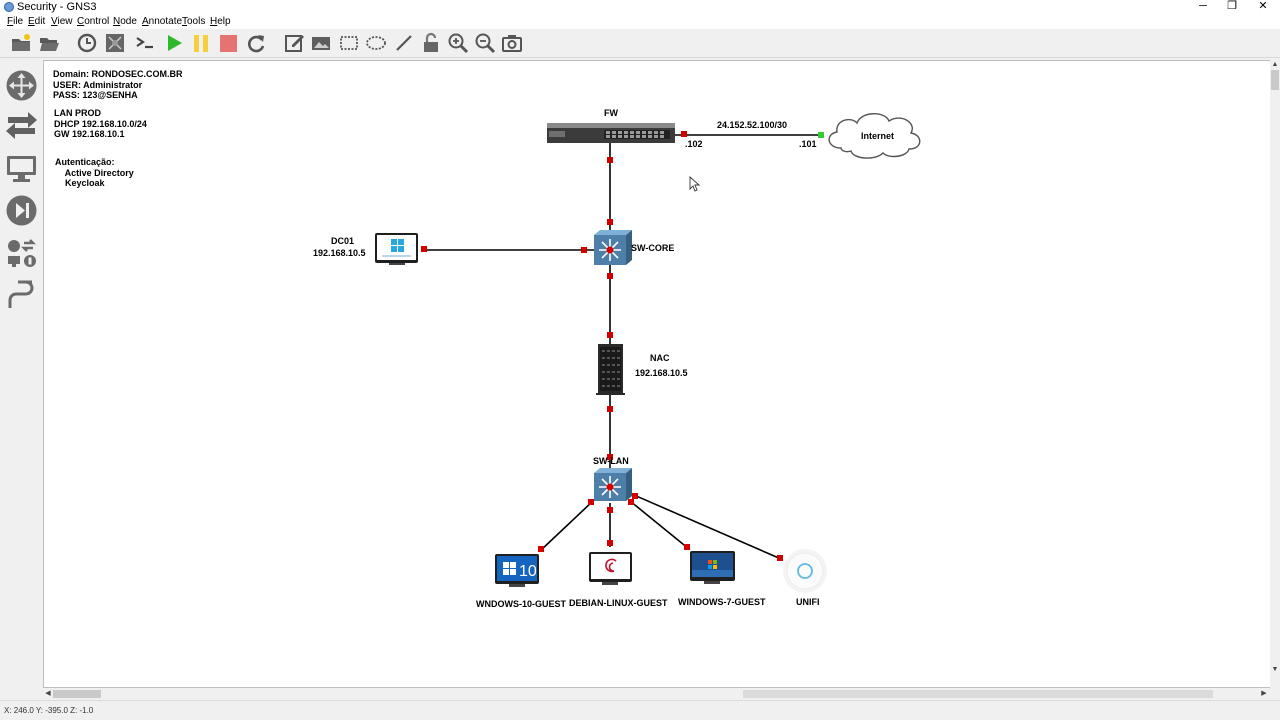 The image size is (1280, 720). I want to click on vertical-scrollbar: ▲ ▼, so click(1275, 380).